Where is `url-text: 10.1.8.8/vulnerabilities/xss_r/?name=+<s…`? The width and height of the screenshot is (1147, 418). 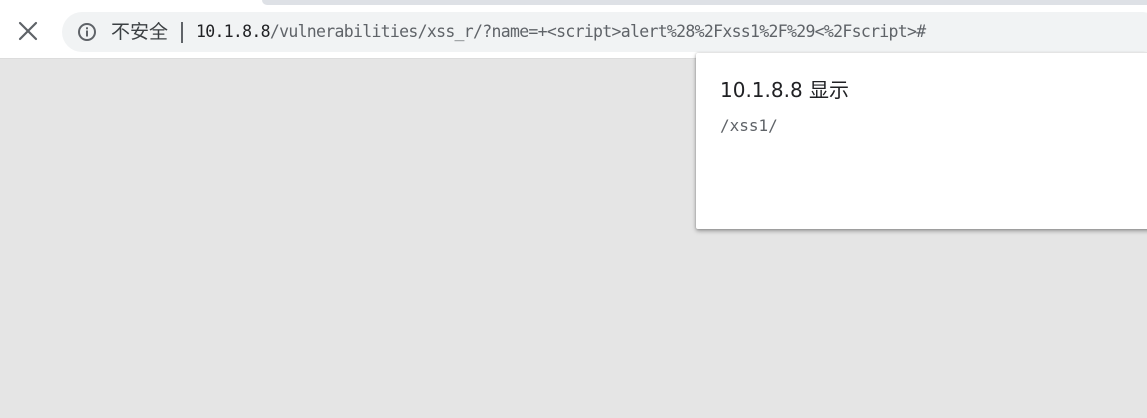
url-text: 10.1.8.8/vulnerabilities/xss_r/?name=+<s… is located at coordinates (561, 32).